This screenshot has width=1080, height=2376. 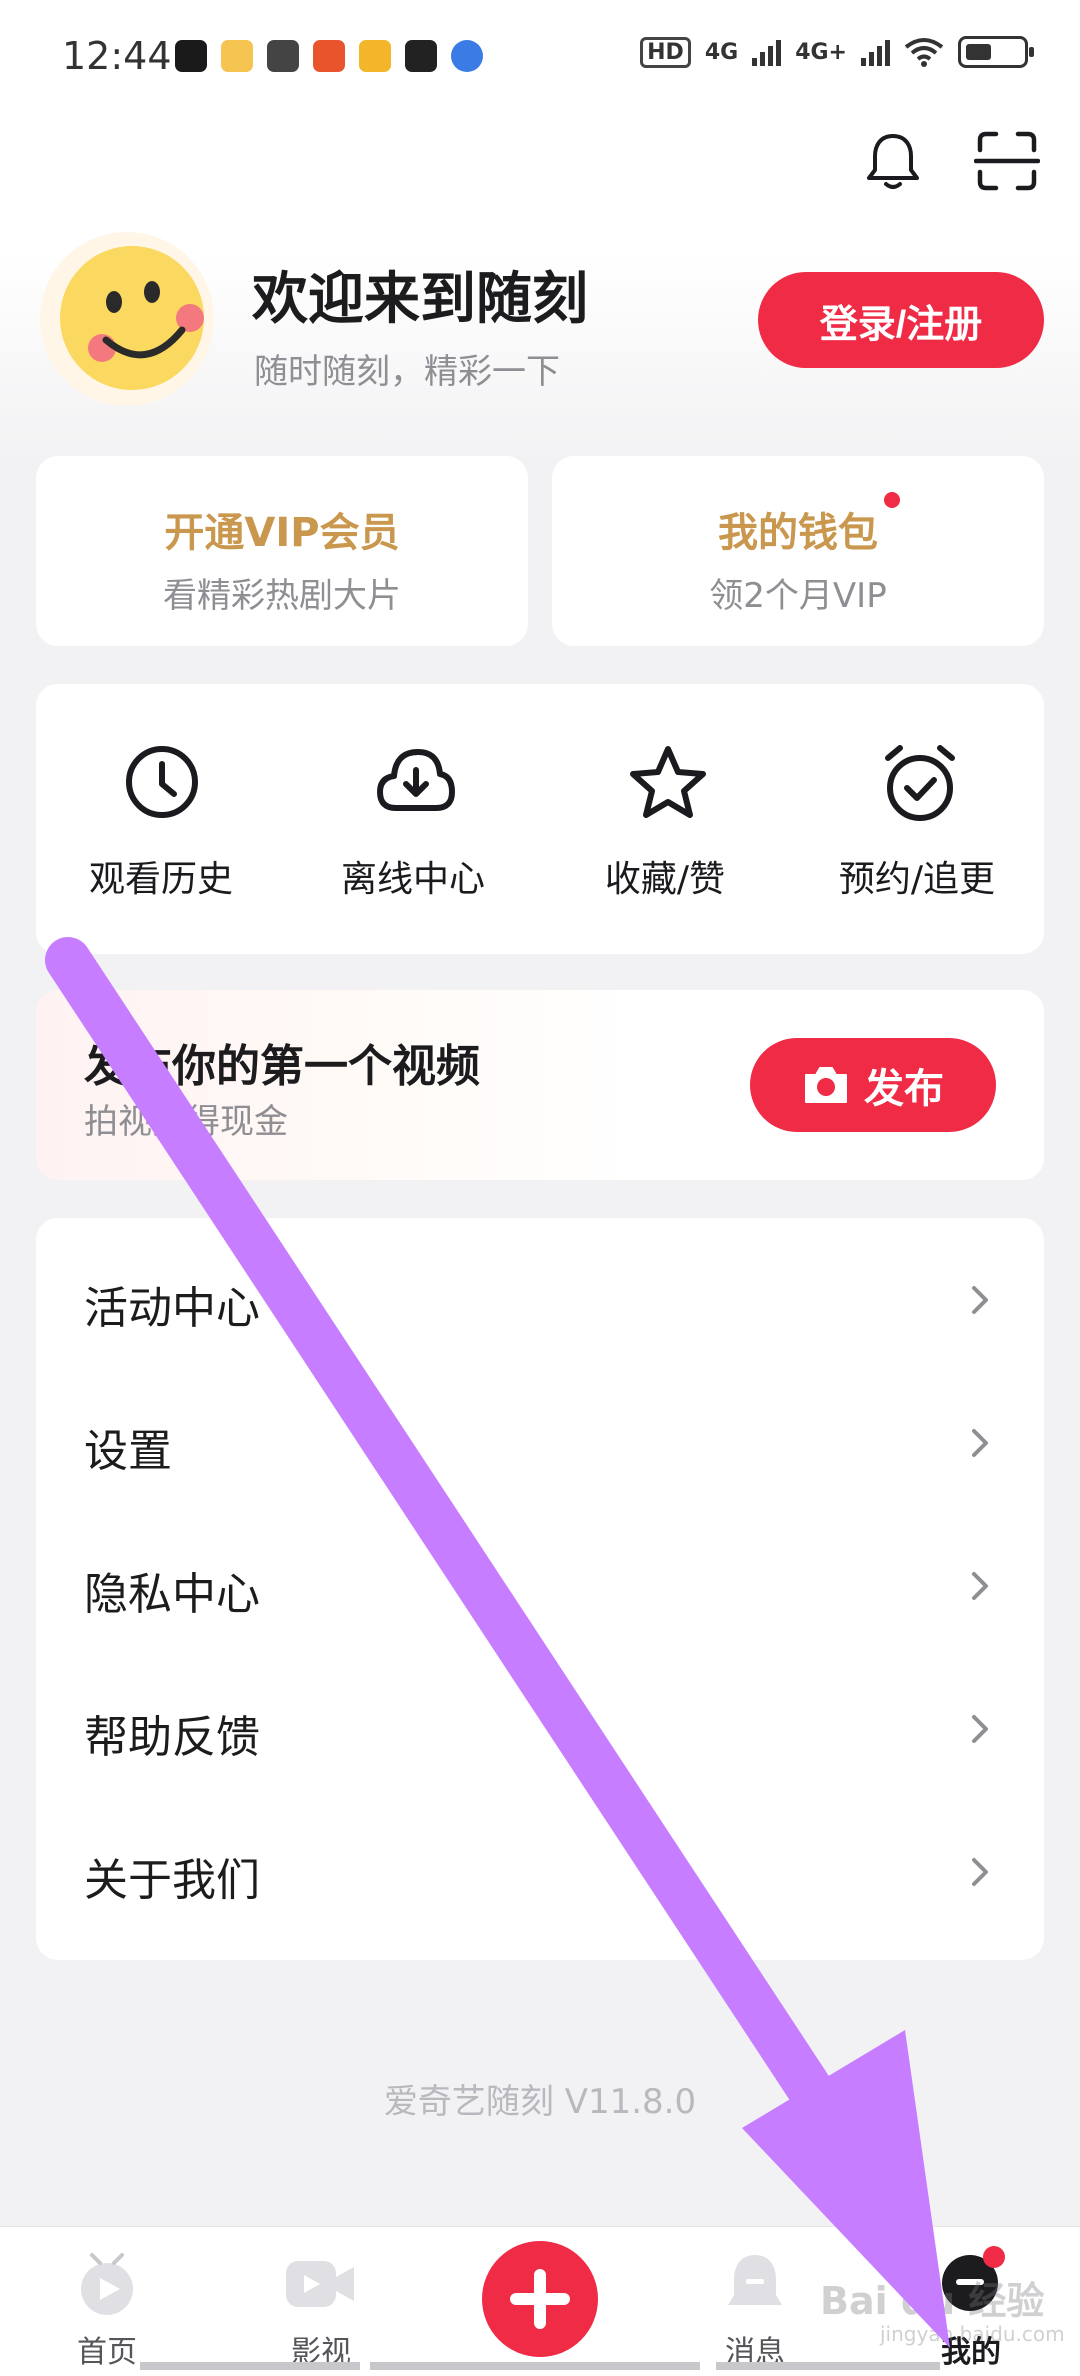 I want to click on feature-watch-history: 观看历史, so click(x=161, y=819).